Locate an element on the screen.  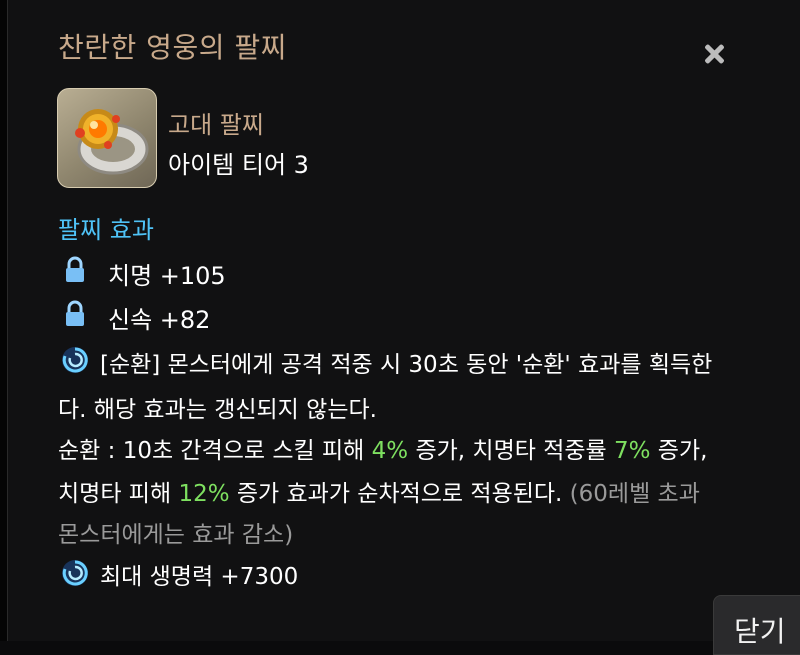
special-text: 증가, 치명타 적중률 is located at coordinates (511, 451).